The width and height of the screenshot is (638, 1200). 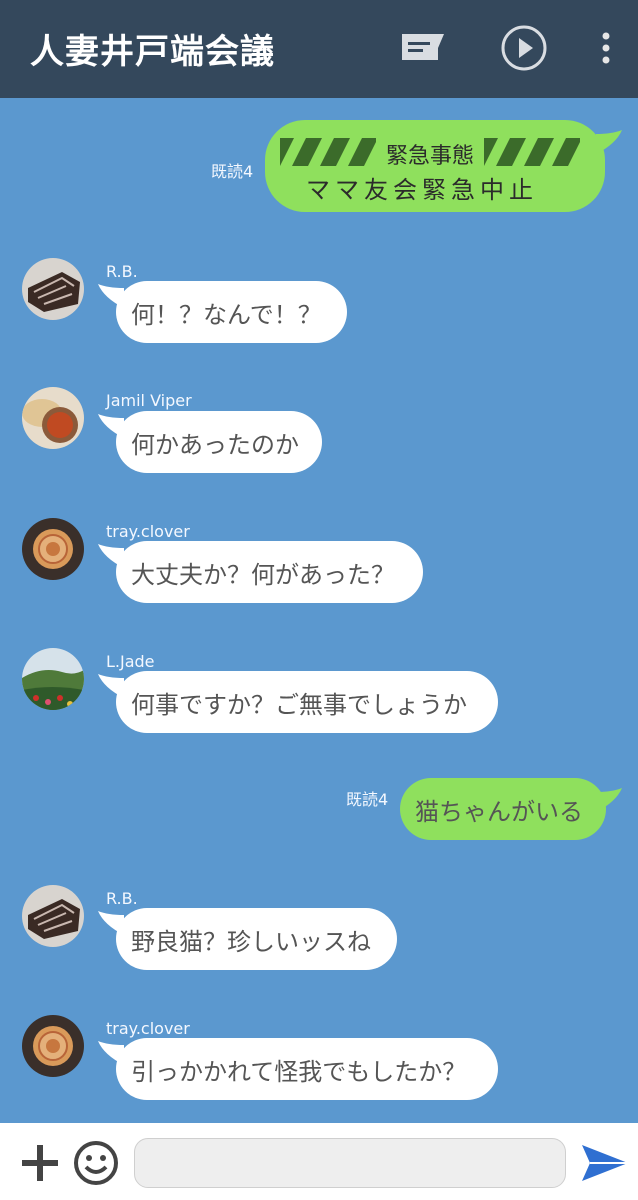 I want to click on message-icon, so click(x=423, y=49).